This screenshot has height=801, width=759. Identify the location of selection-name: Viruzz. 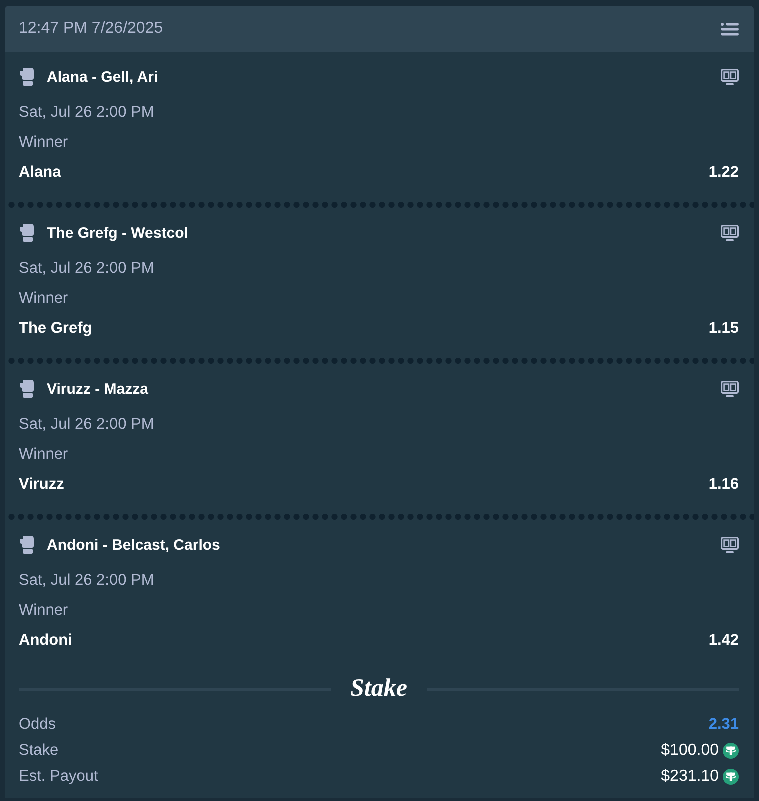
(41, 485).